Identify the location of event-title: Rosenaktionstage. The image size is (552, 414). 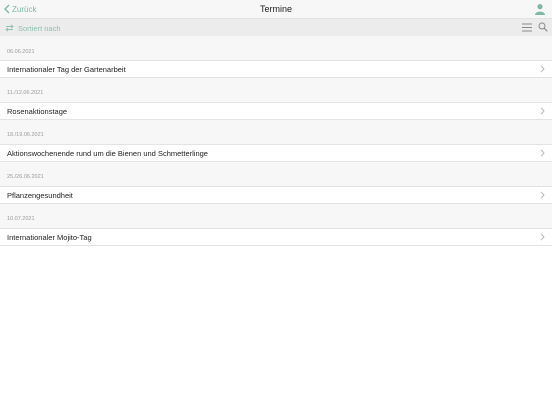
(37, 111).